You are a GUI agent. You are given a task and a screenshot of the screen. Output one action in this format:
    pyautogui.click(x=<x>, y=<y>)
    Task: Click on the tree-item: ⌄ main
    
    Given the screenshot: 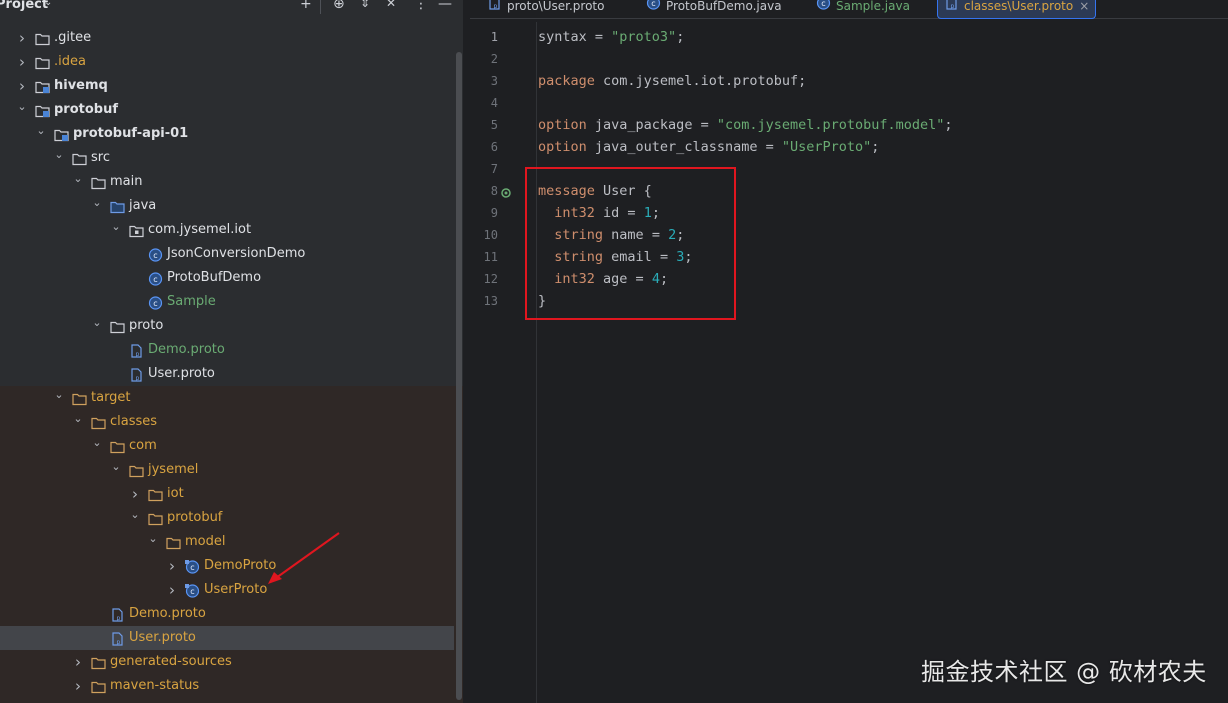 What is the action you would take?
    pyautogui.click(x=231, y=182)
    